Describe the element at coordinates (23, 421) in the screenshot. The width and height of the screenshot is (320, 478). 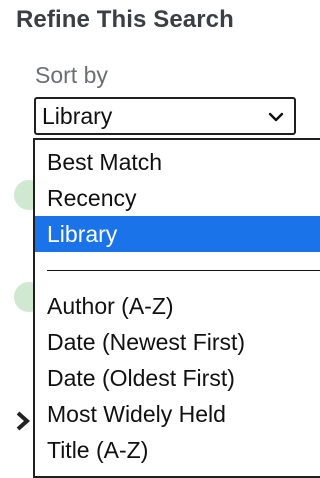
I see `chevron-right-icon` at that location.